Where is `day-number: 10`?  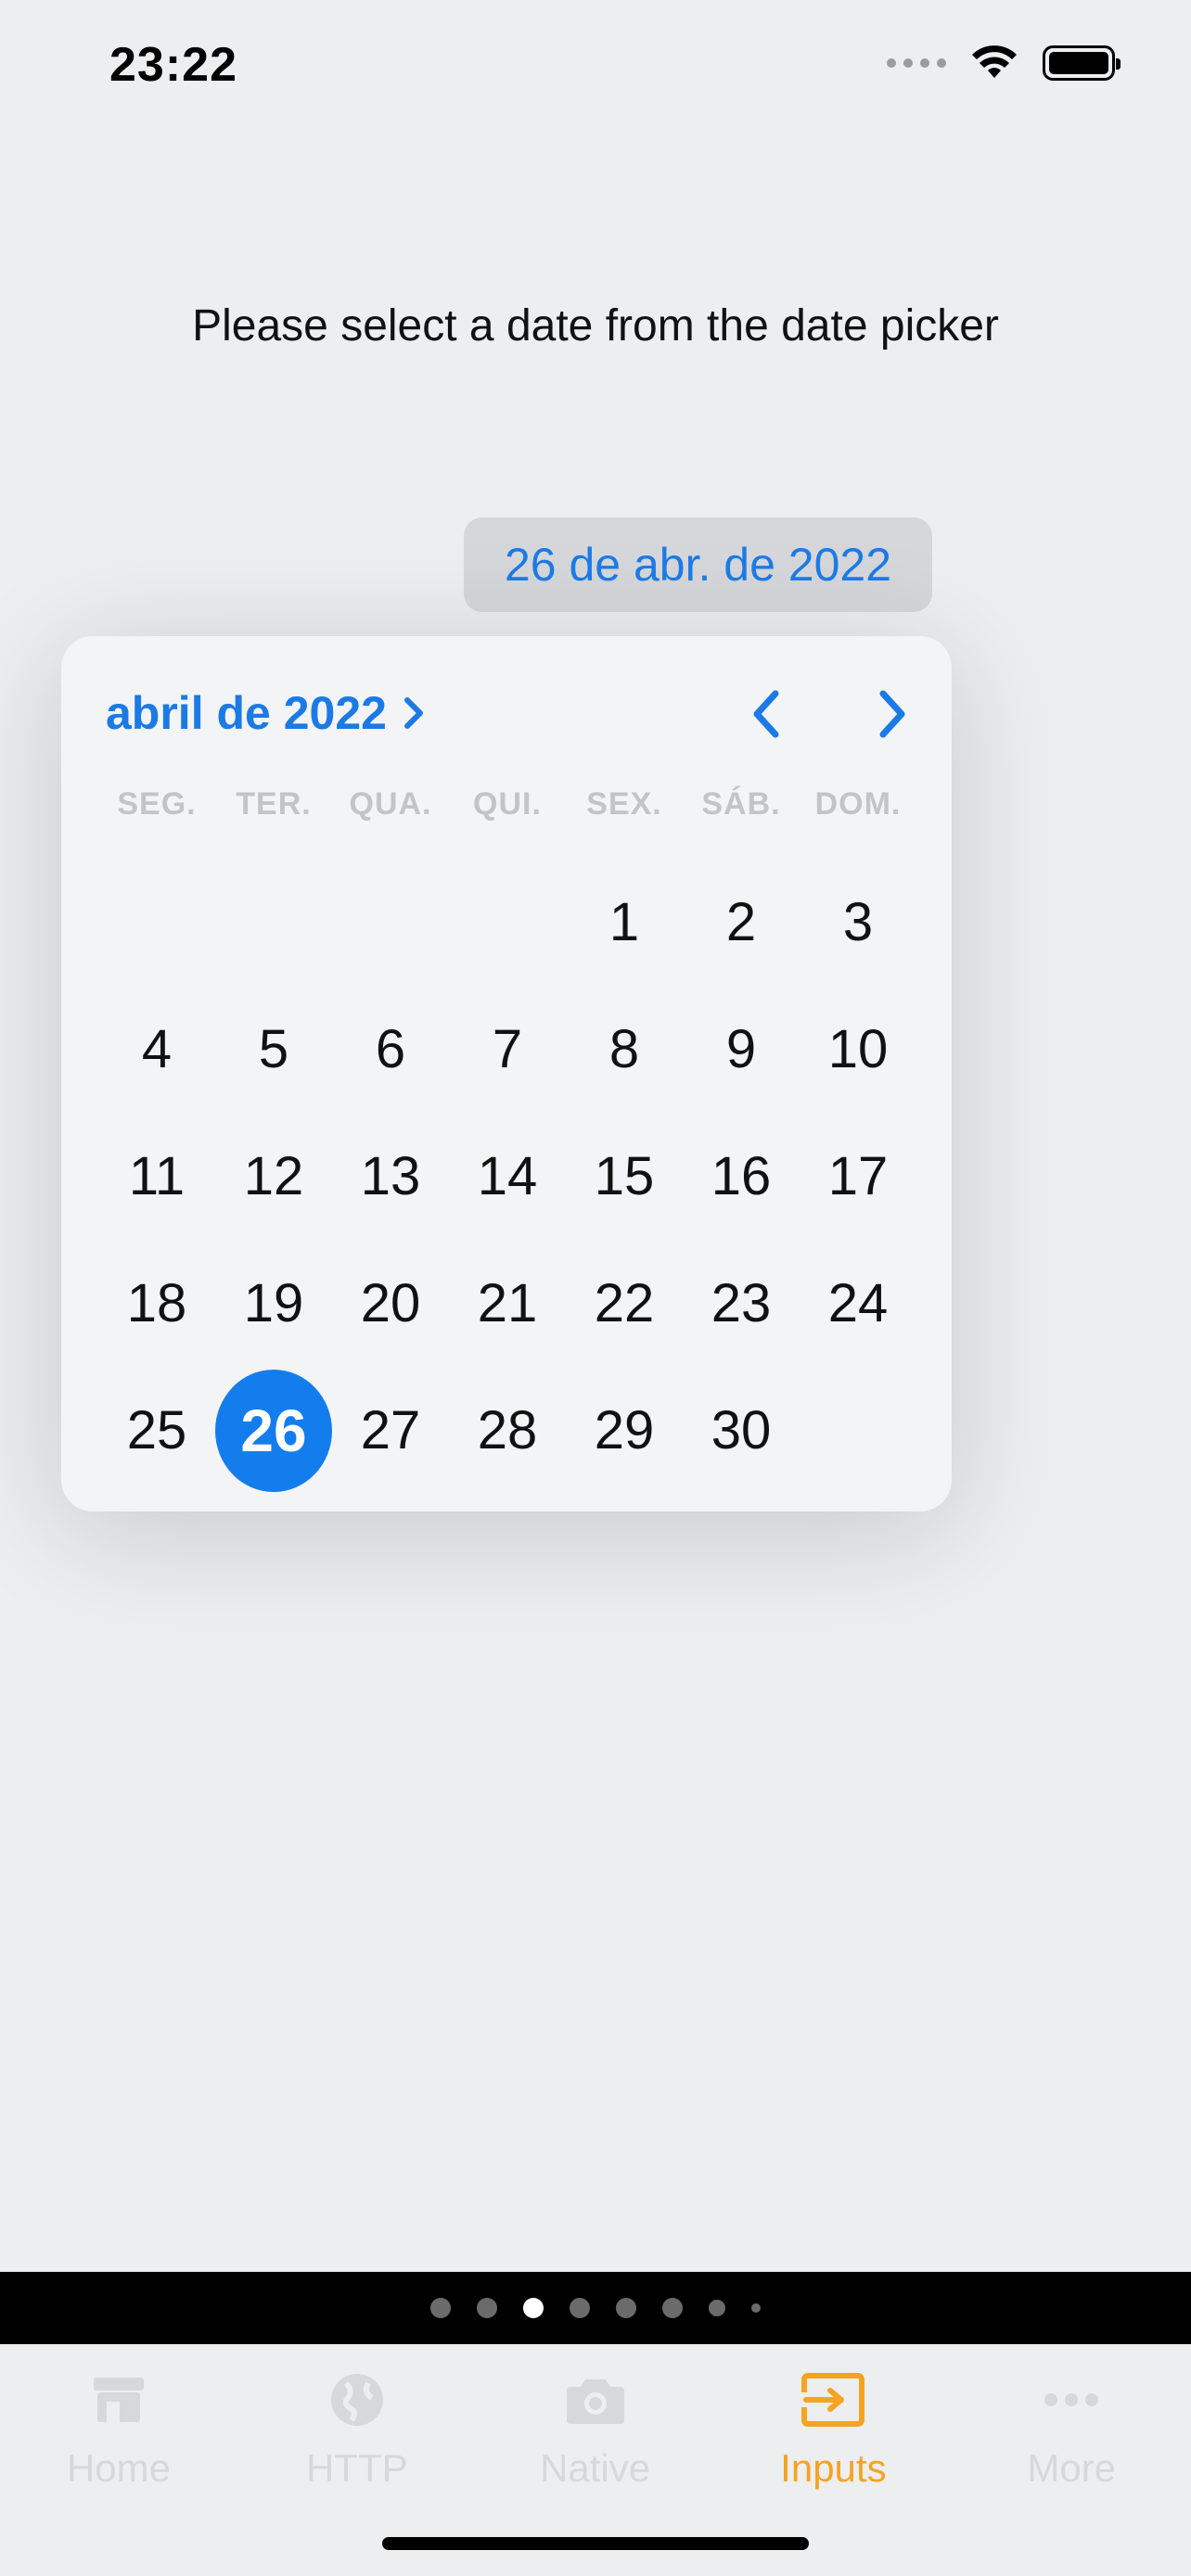 day-number: 10 is located at coordinates (858, 1049).